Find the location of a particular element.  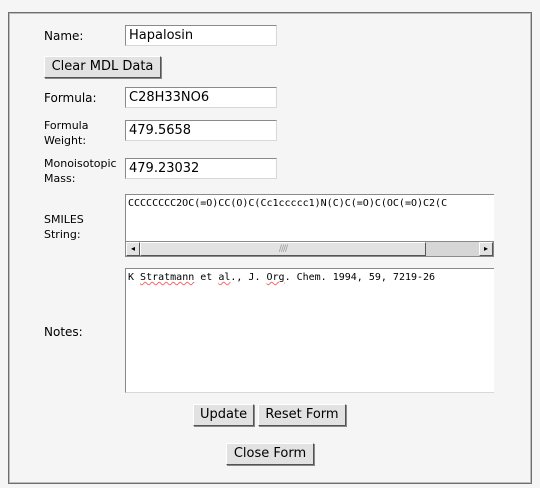

close-form-button: Close Form is located at coordinates (270, 454).